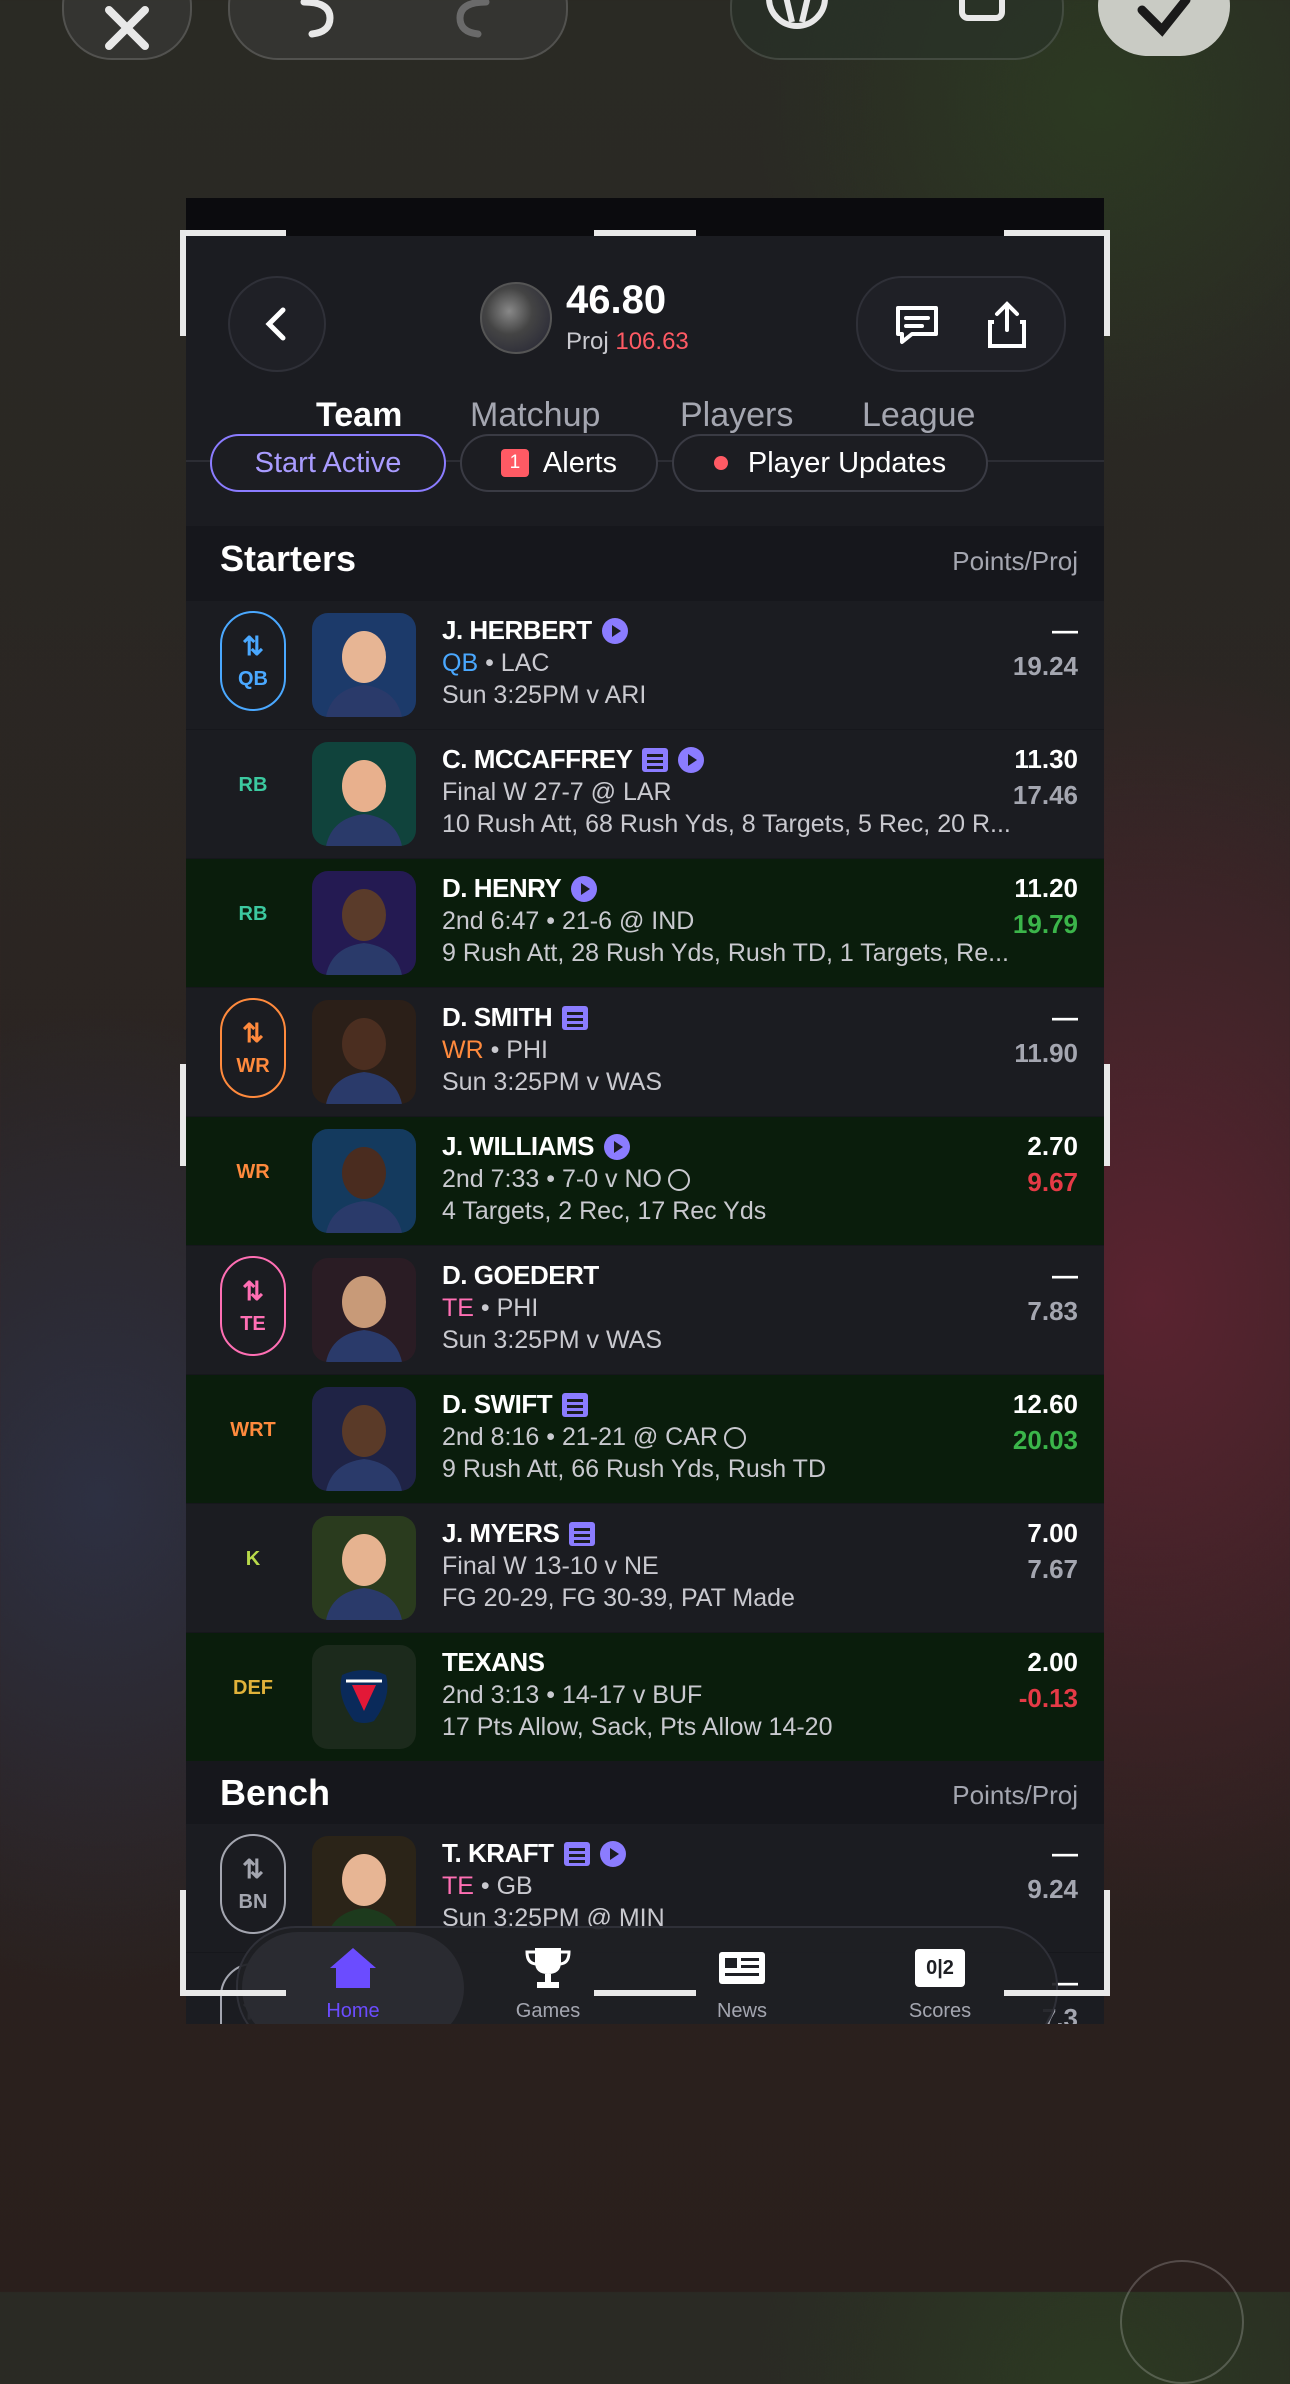 Image resolution: width=1290 pixels, height=2384 pixels. I want to click on player-name: D. GOEDERT, so click(520, 1275).